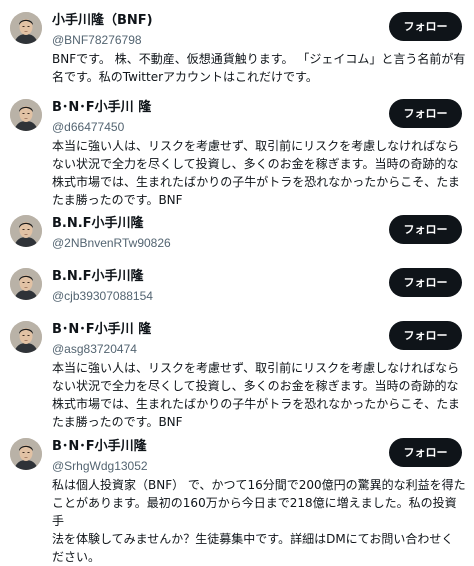 The image size is (474, 566). What do you see at coordinates (102, 21) in the screenshot?
I see `user-name: 小手川隆（BNF)` at bounding box center [102, 21].